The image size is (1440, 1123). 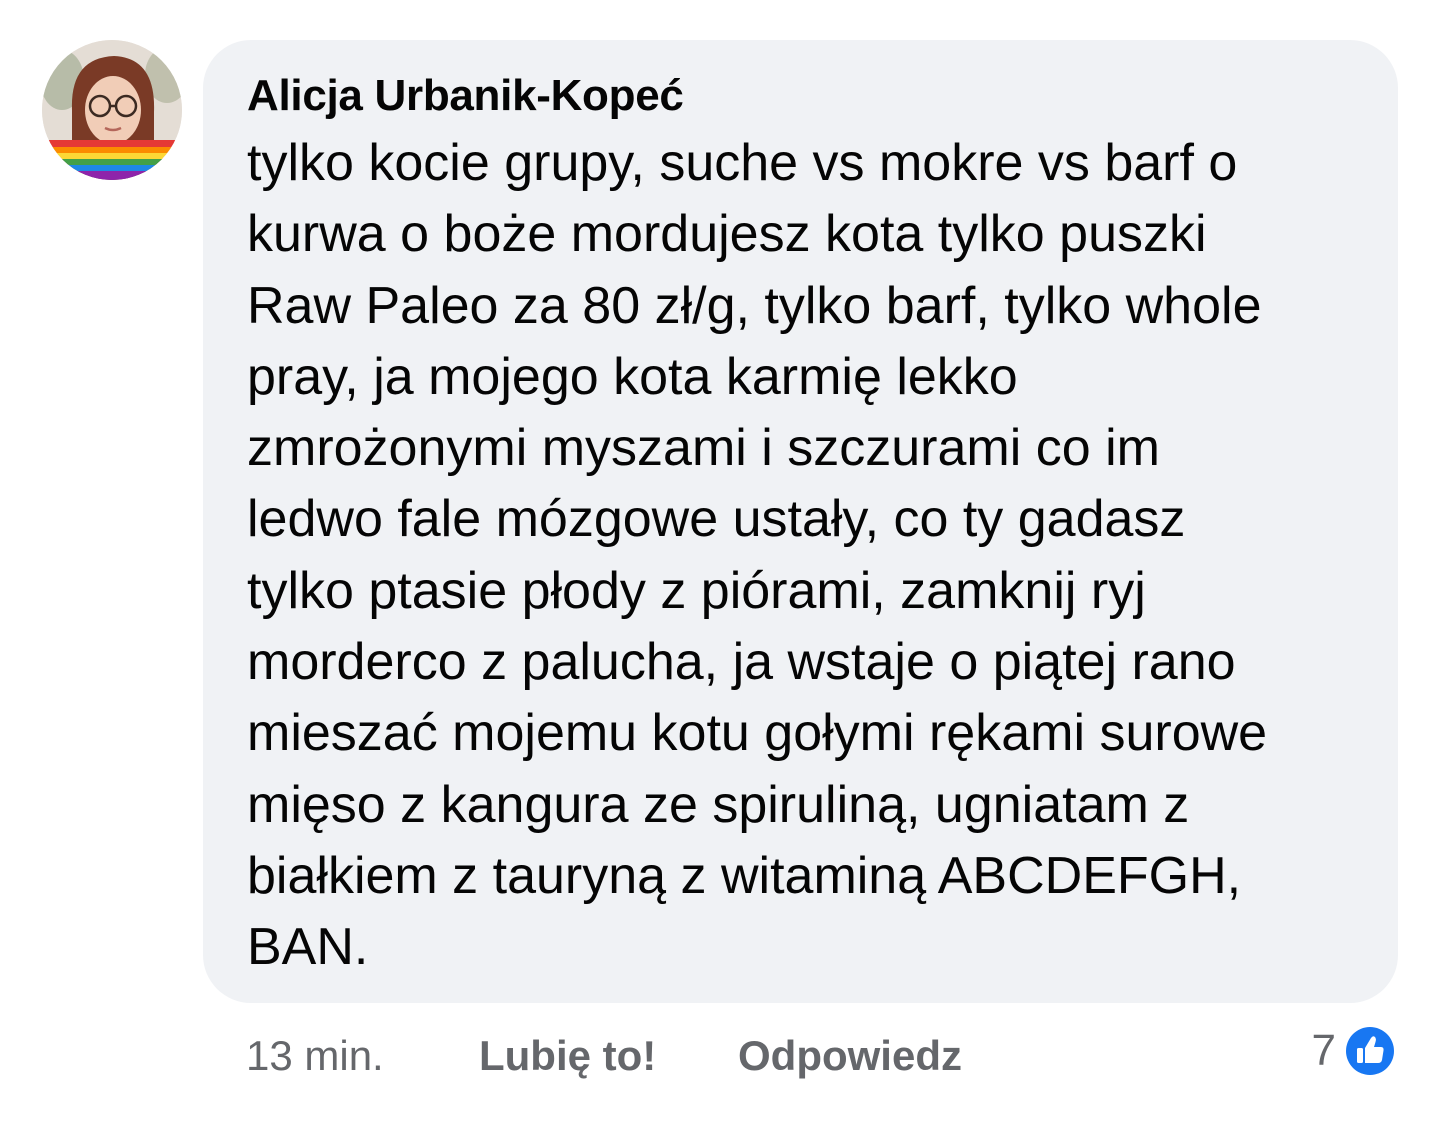 What do you see at coordinates (744, 875) in the screenshot?
I see `comment-line: białkiem z tauryną z witaminą ABCDEFGH,` at bounding box center [744, 875].